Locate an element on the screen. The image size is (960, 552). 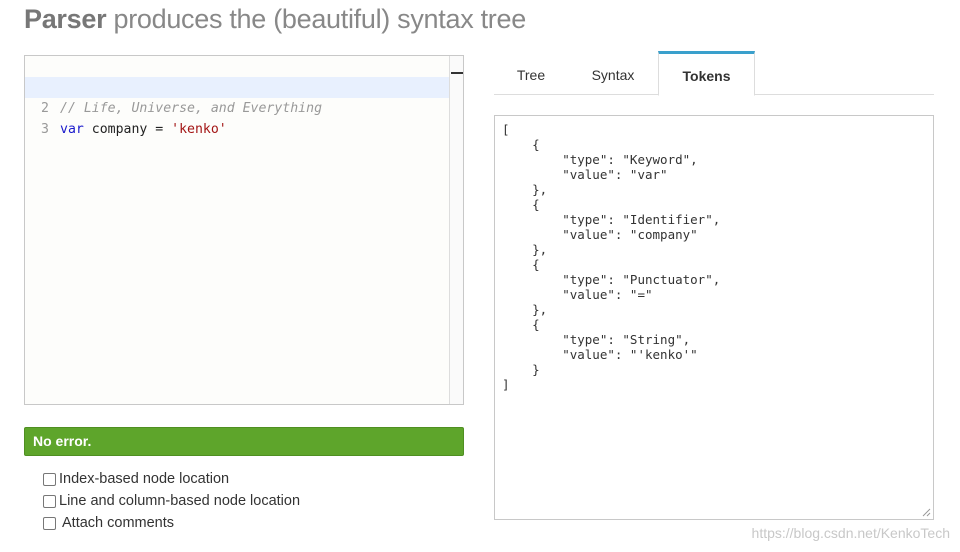
code-line-3: 3 is located at coordinates (237, 117).